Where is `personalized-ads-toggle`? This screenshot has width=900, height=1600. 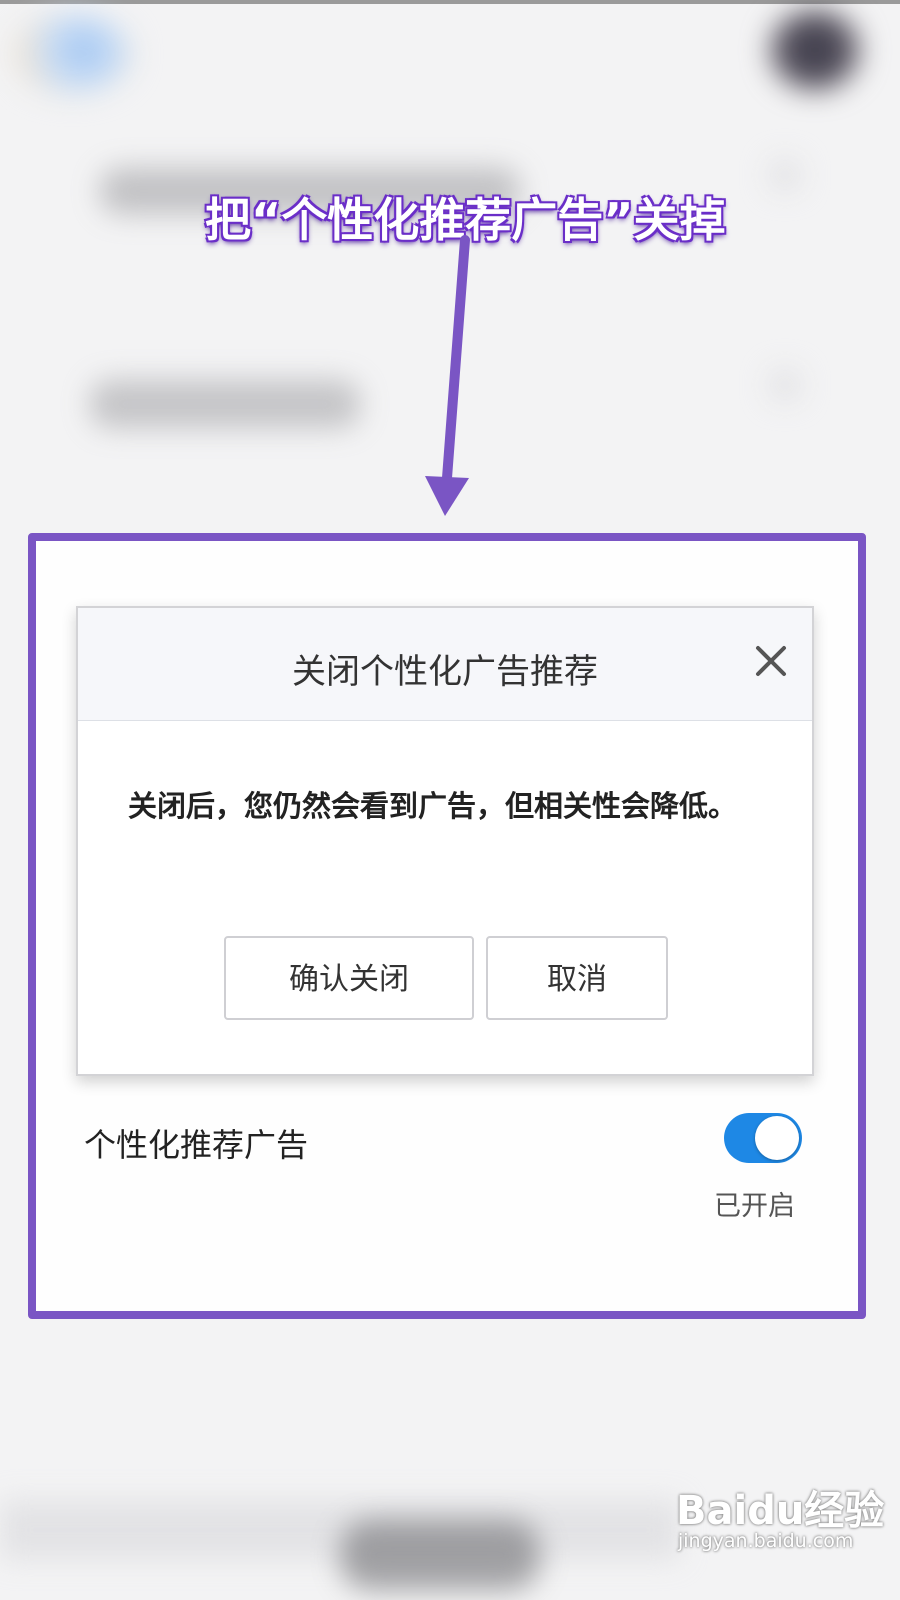
personalized-ads-toggle is located at coordinates (763, 1138).